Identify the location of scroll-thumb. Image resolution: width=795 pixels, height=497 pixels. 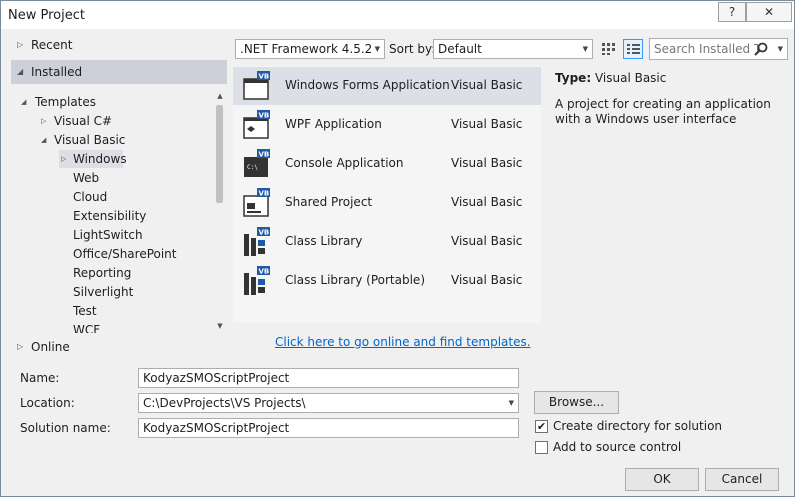
(219, 154).